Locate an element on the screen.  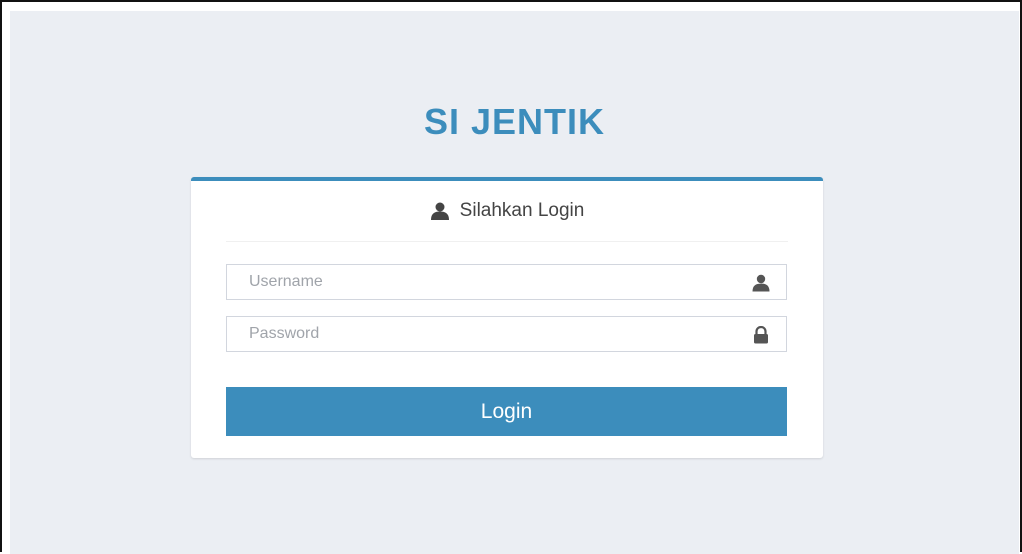
lock-icon is located at coordinates (761, 334).